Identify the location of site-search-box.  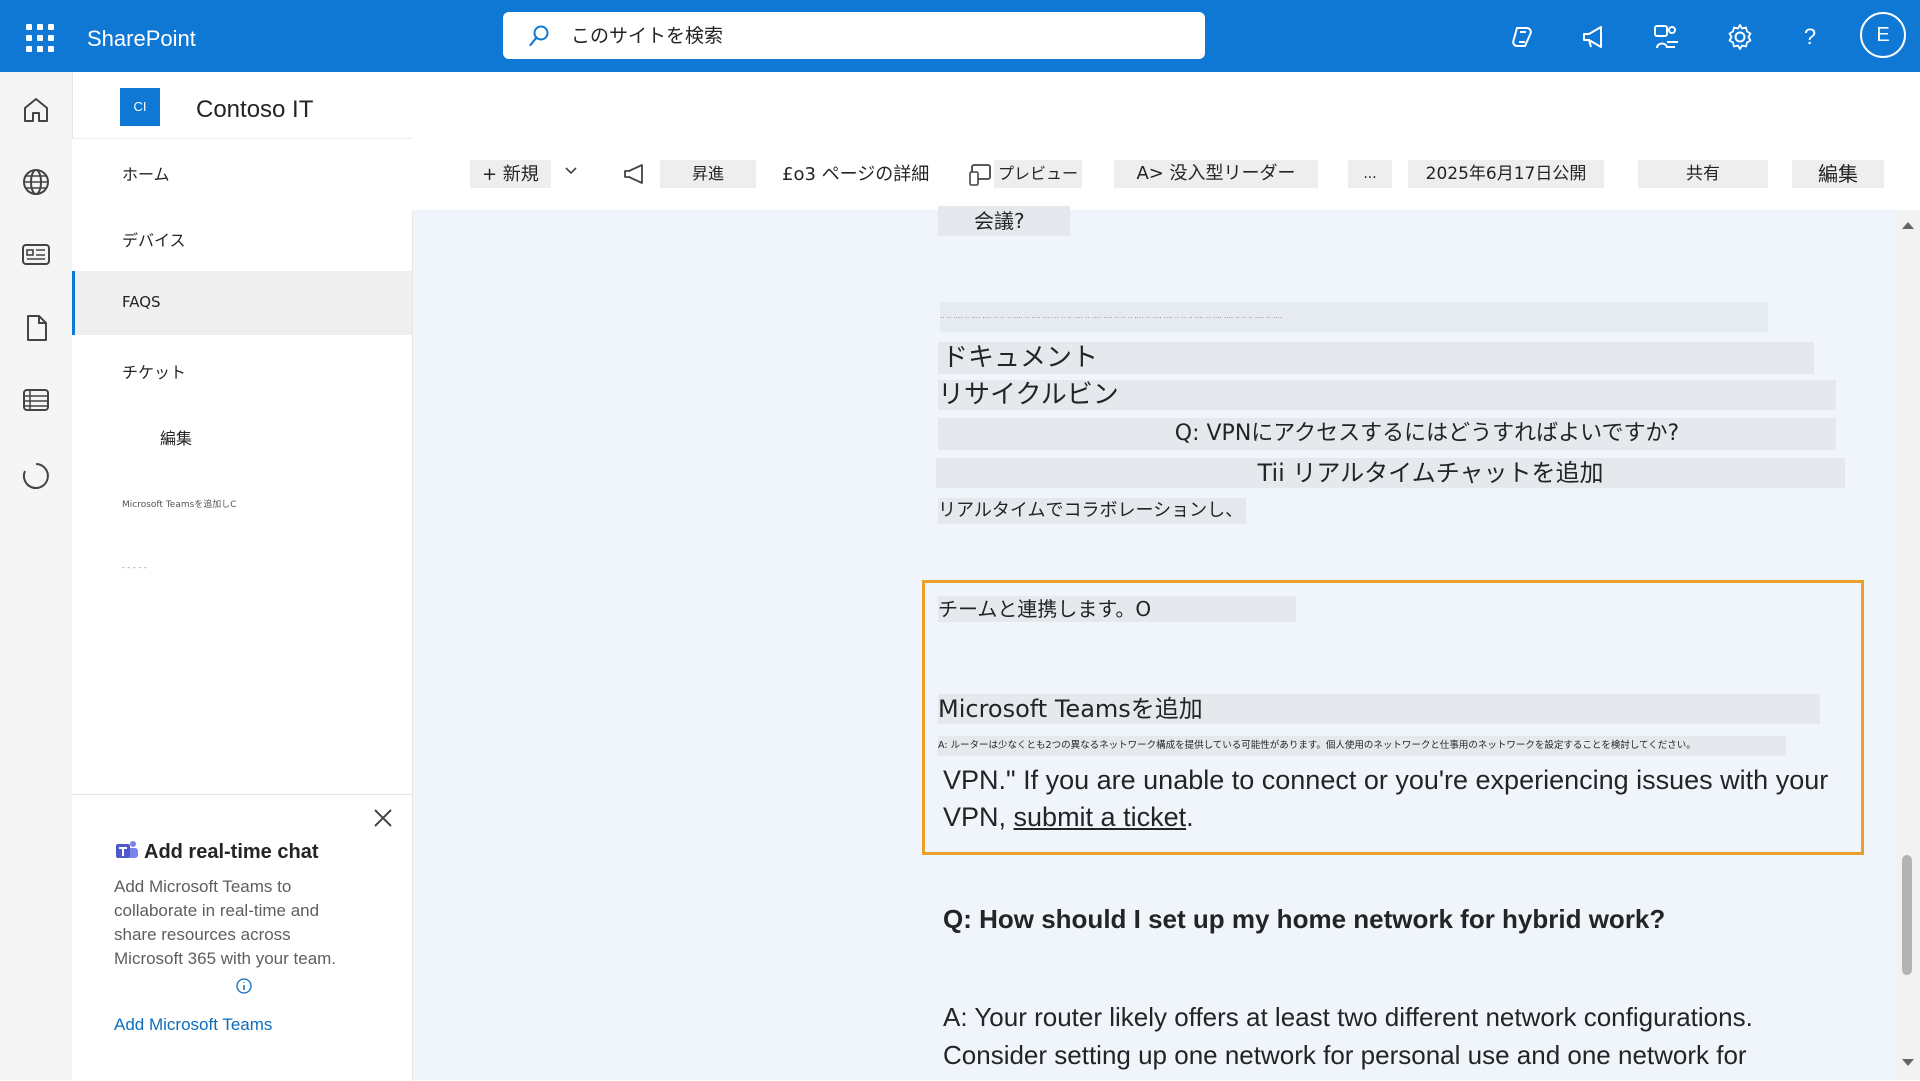
(854, 35).